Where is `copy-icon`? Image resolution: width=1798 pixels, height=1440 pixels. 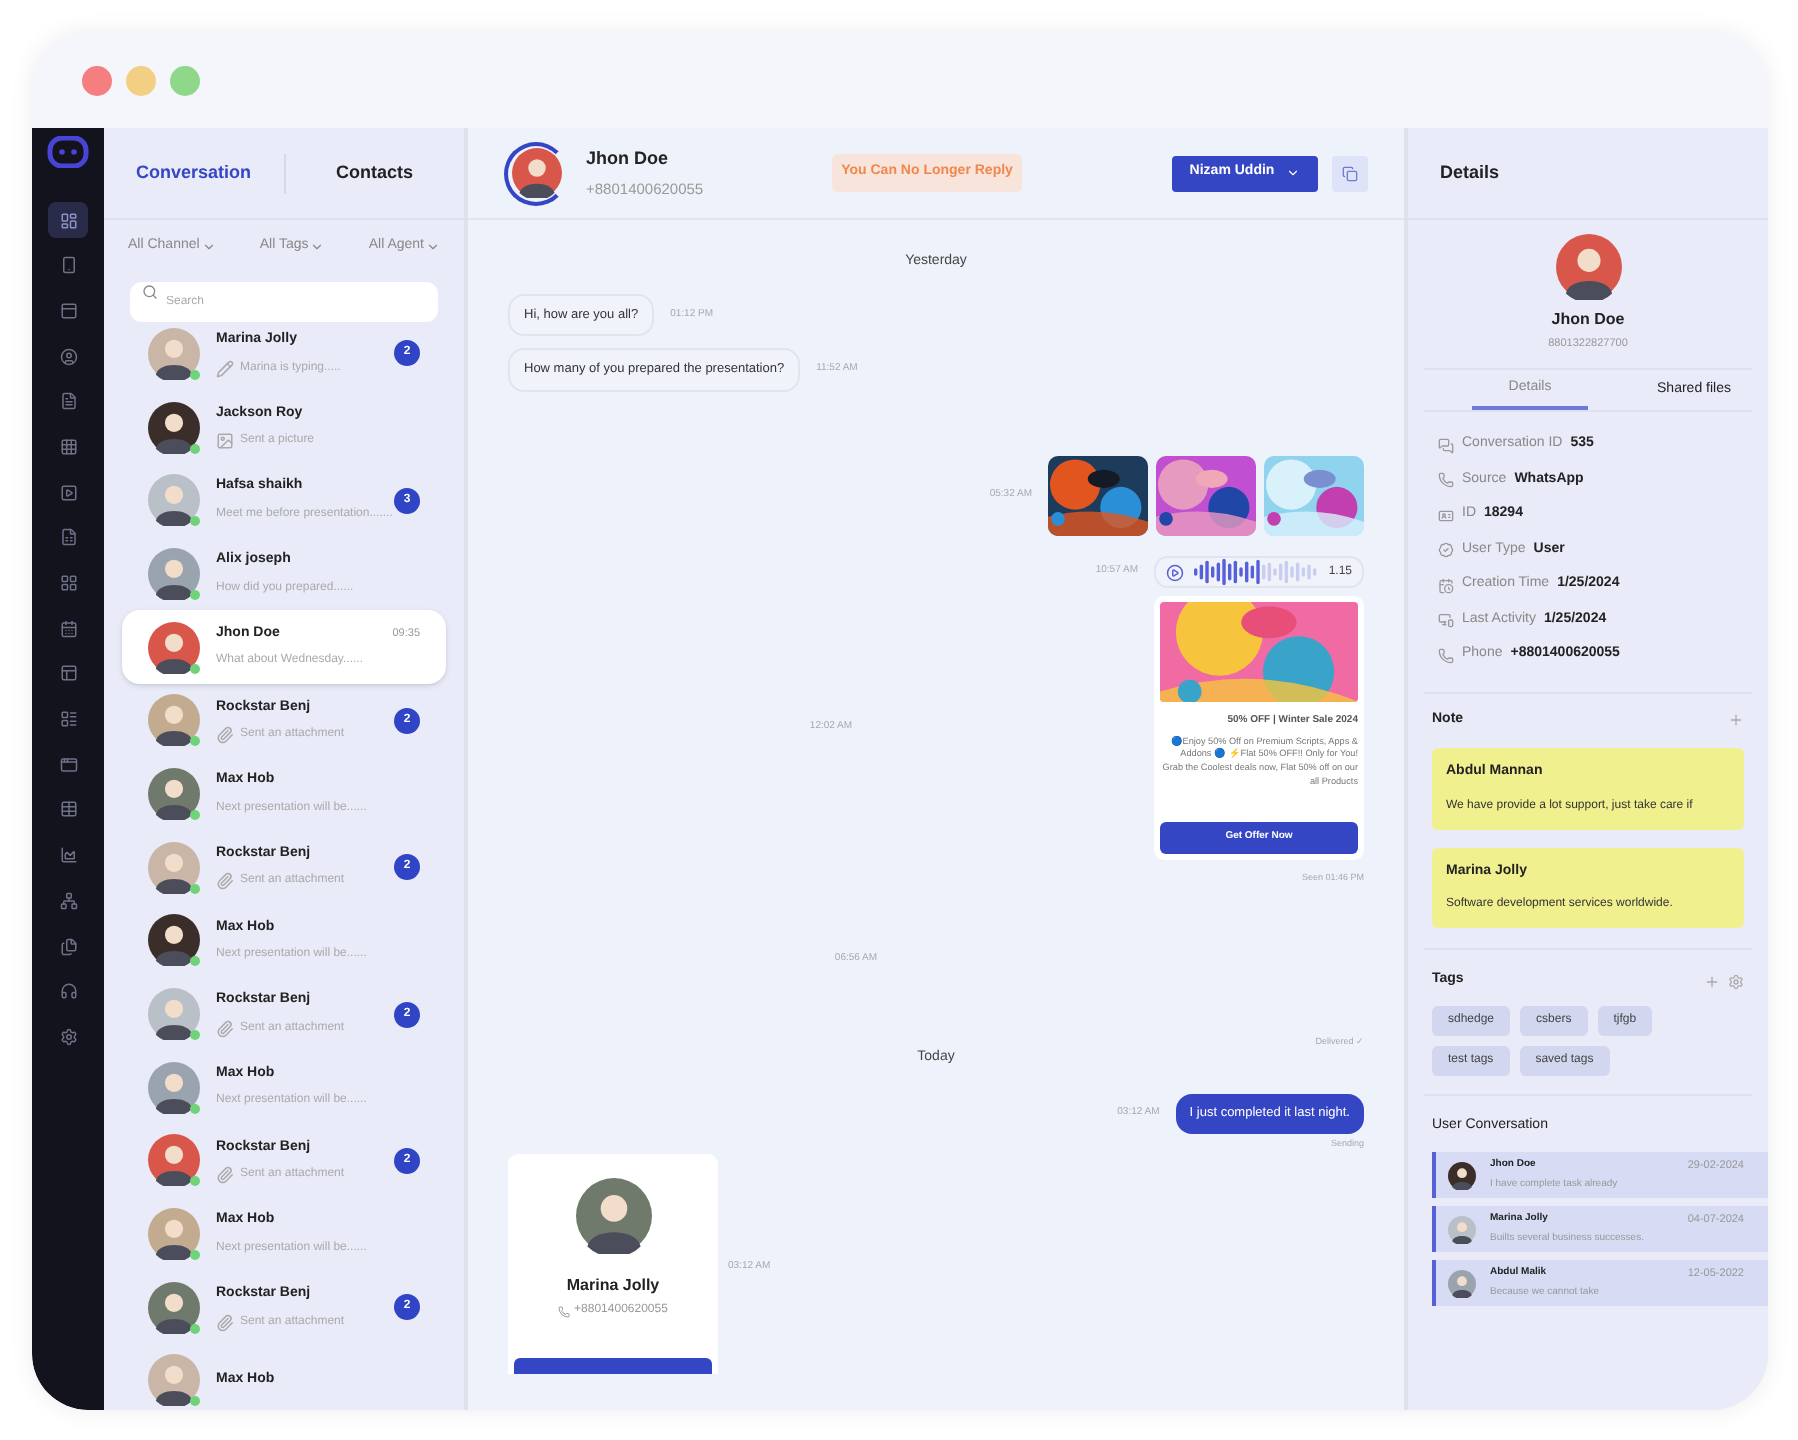 copy-icon is located at coordinates (1350, 173).